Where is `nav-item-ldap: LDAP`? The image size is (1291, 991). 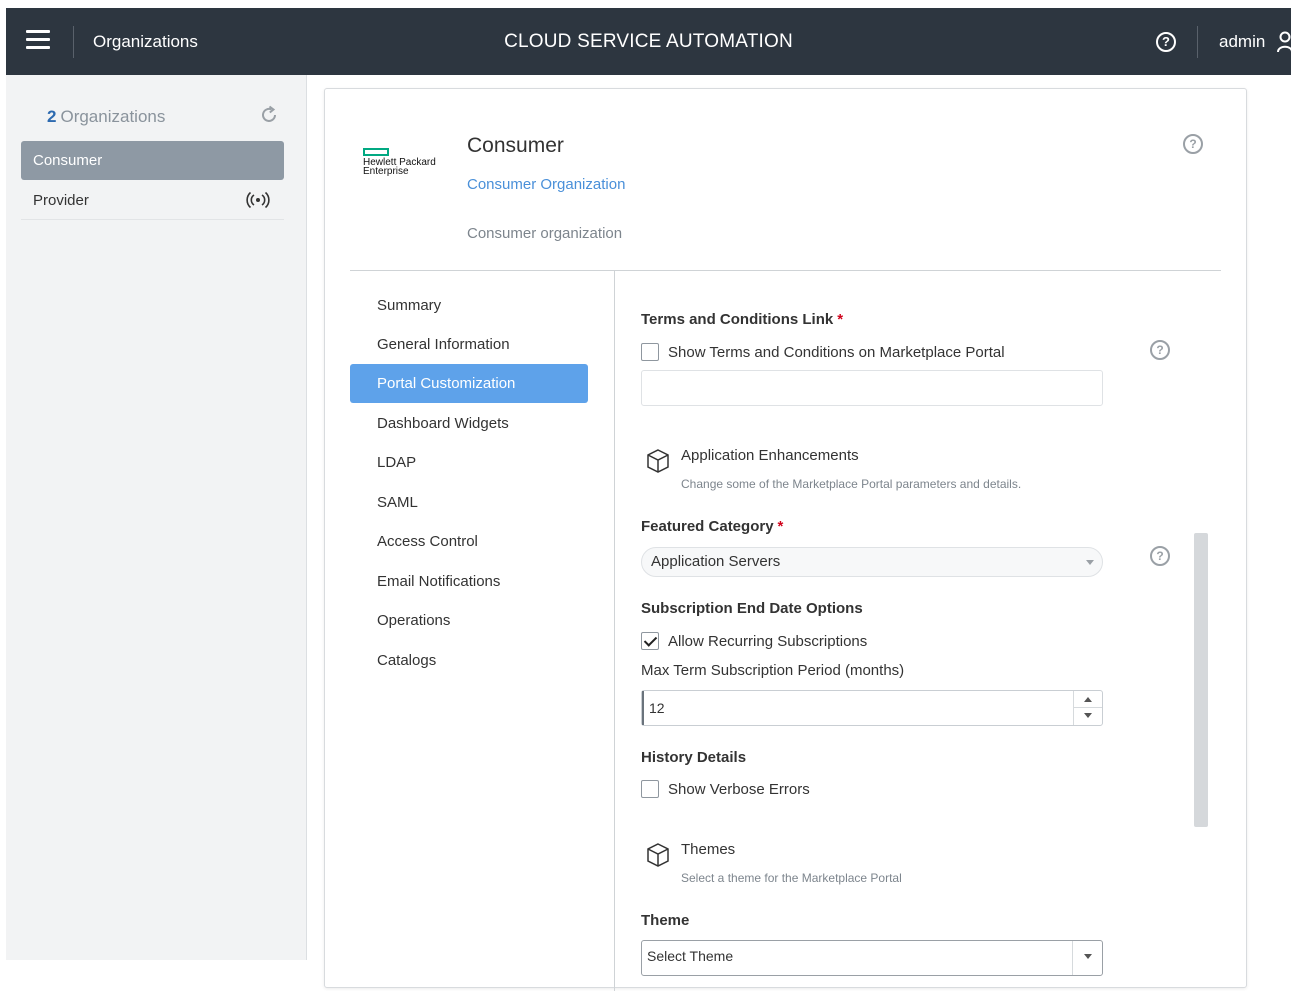
nav-item-ldap: LDAP is located at coordinates (469, 462).